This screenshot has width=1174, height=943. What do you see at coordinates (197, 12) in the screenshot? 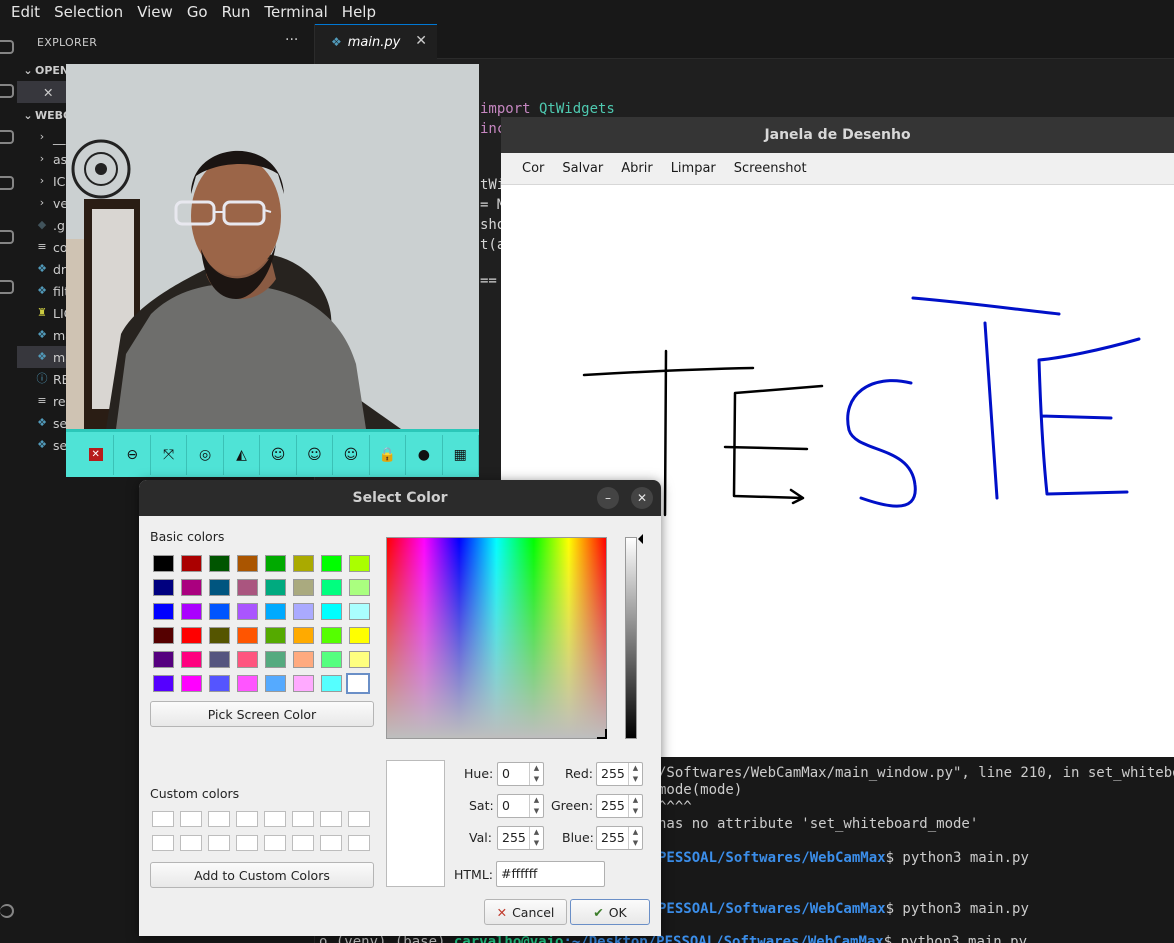
I see `menu-go: Go` at bounding box center [197, 12].